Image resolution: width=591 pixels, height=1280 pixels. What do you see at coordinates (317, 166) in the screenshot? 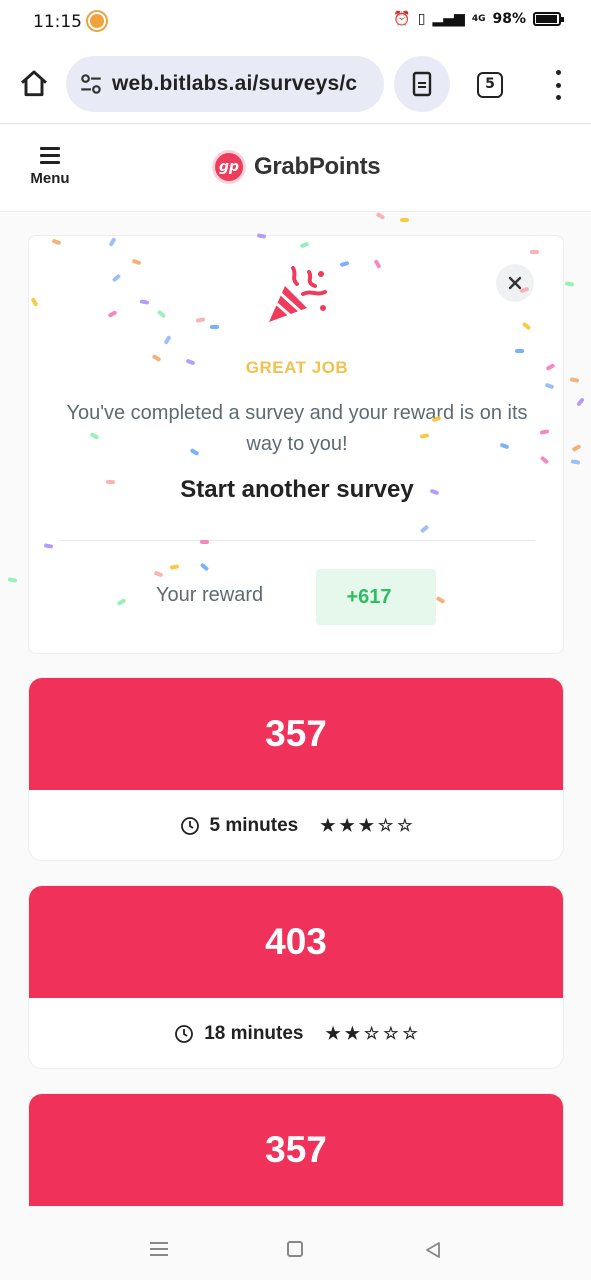
I see `brand-name: GrabPoints` at bounding box center [317, 166].